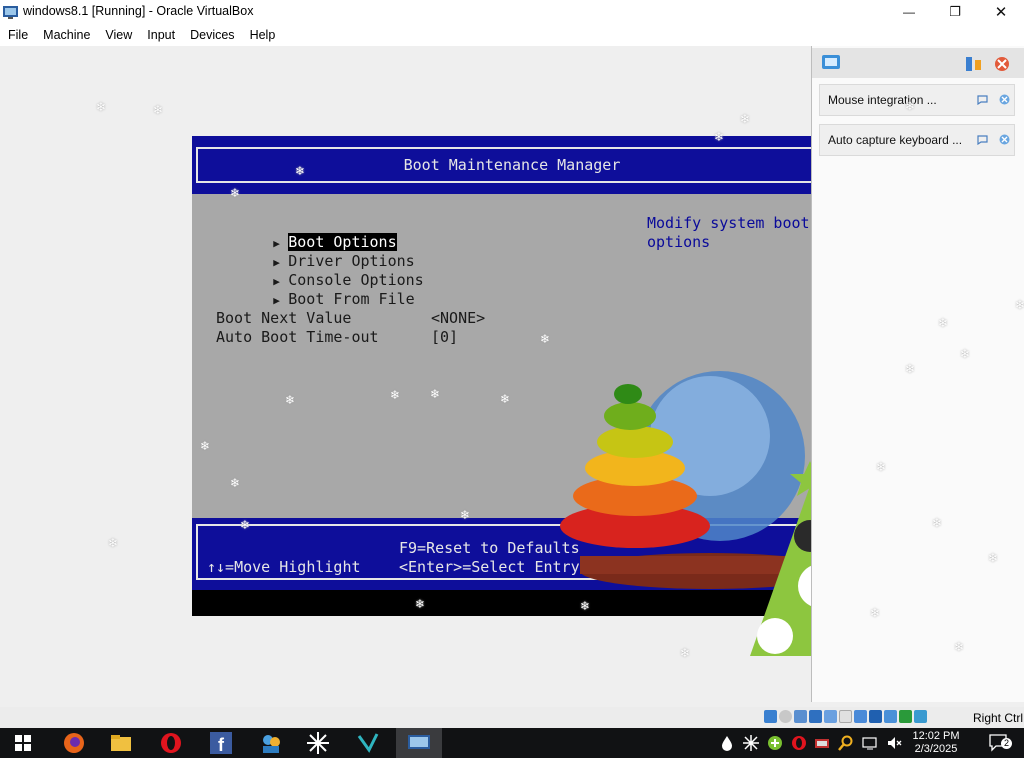 The width and height of the screenshot is (1024, 758). I want to click on opera-tray-icon, so click(799, 743).